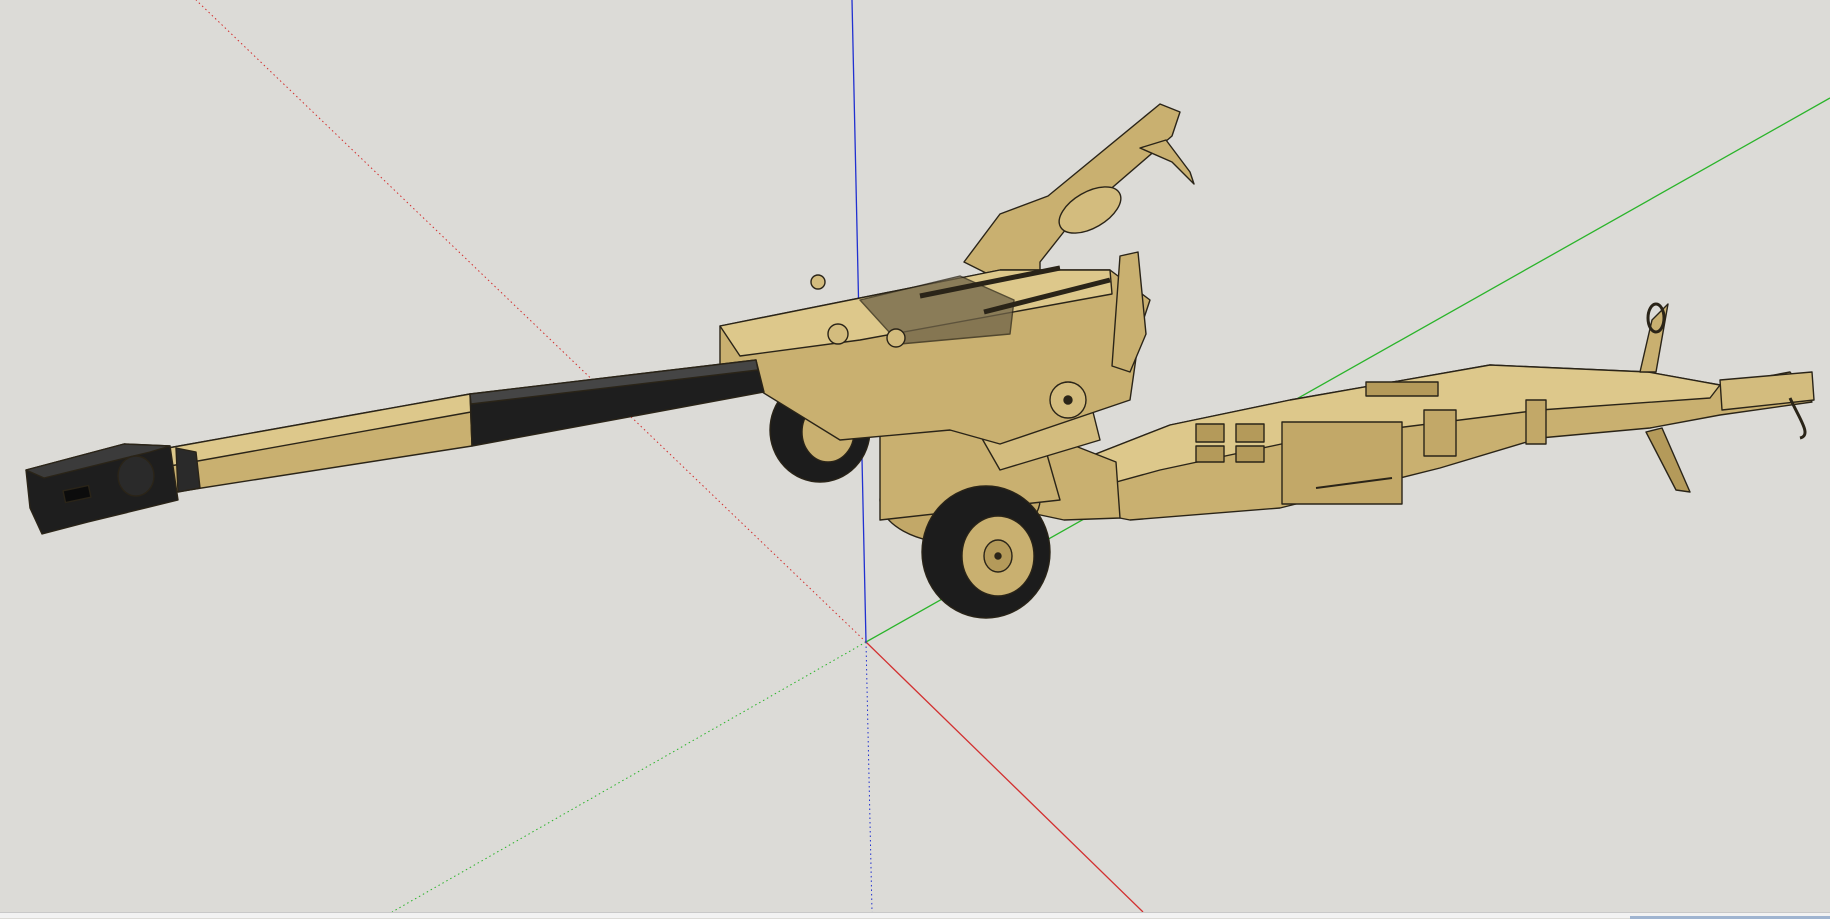  Describe the element at coordinates (915, 915) in the screenshot. I see `status-bar` at that location.